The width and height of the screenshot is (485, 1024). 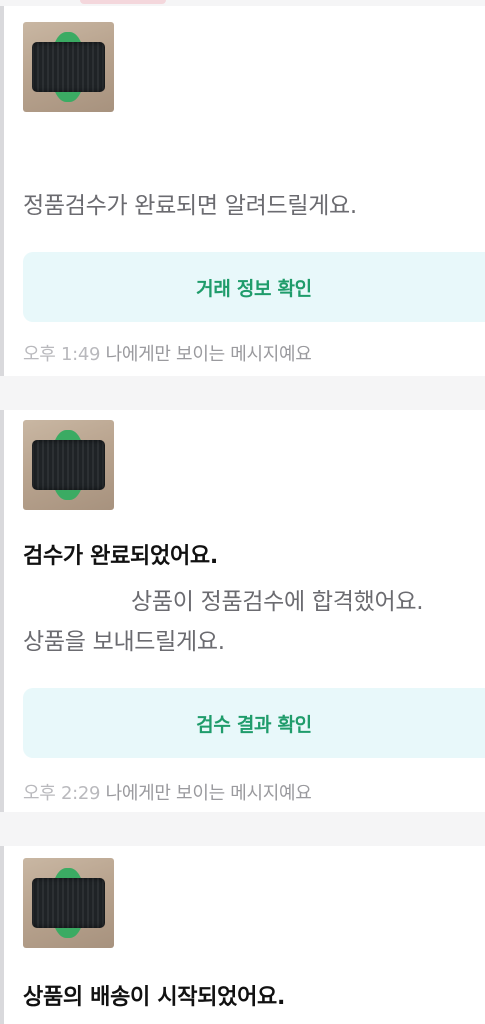 What do you see at coordinates (124, 642) in the screenshot?
I see `message-body-line: 상품을 보내드릴게요.` at bounding box center [124, 642].